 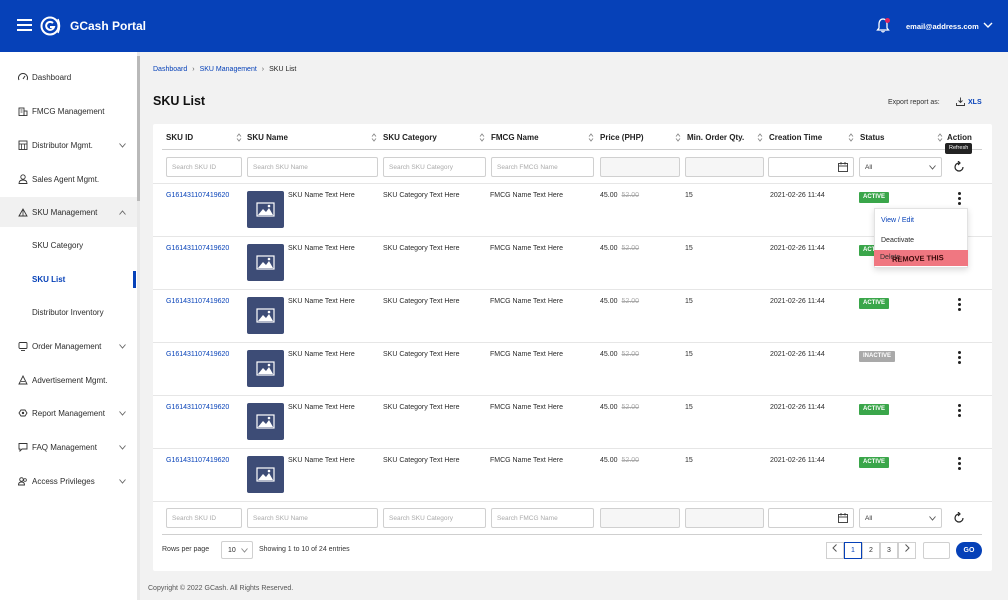 I want to click on menu-item-view-edit: View / Edit, so click(x=922, y=220).